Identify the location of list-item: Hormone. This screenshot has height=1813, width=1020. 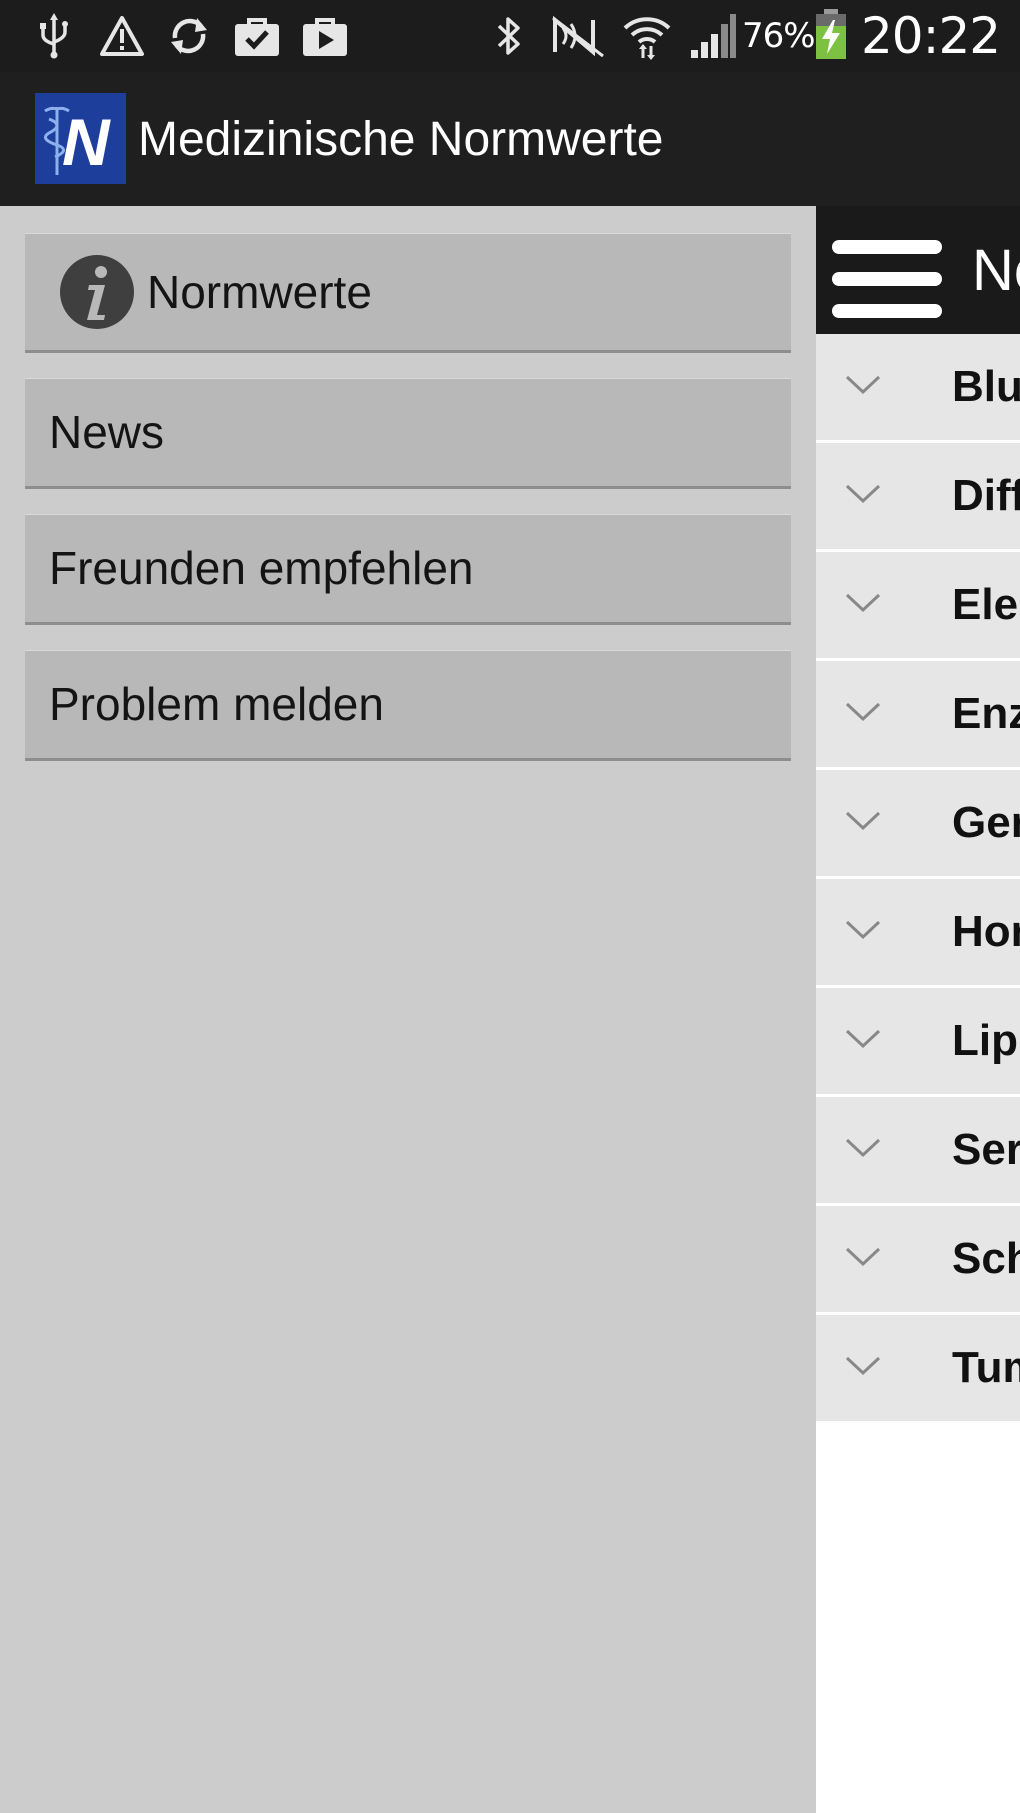
(918, 933).